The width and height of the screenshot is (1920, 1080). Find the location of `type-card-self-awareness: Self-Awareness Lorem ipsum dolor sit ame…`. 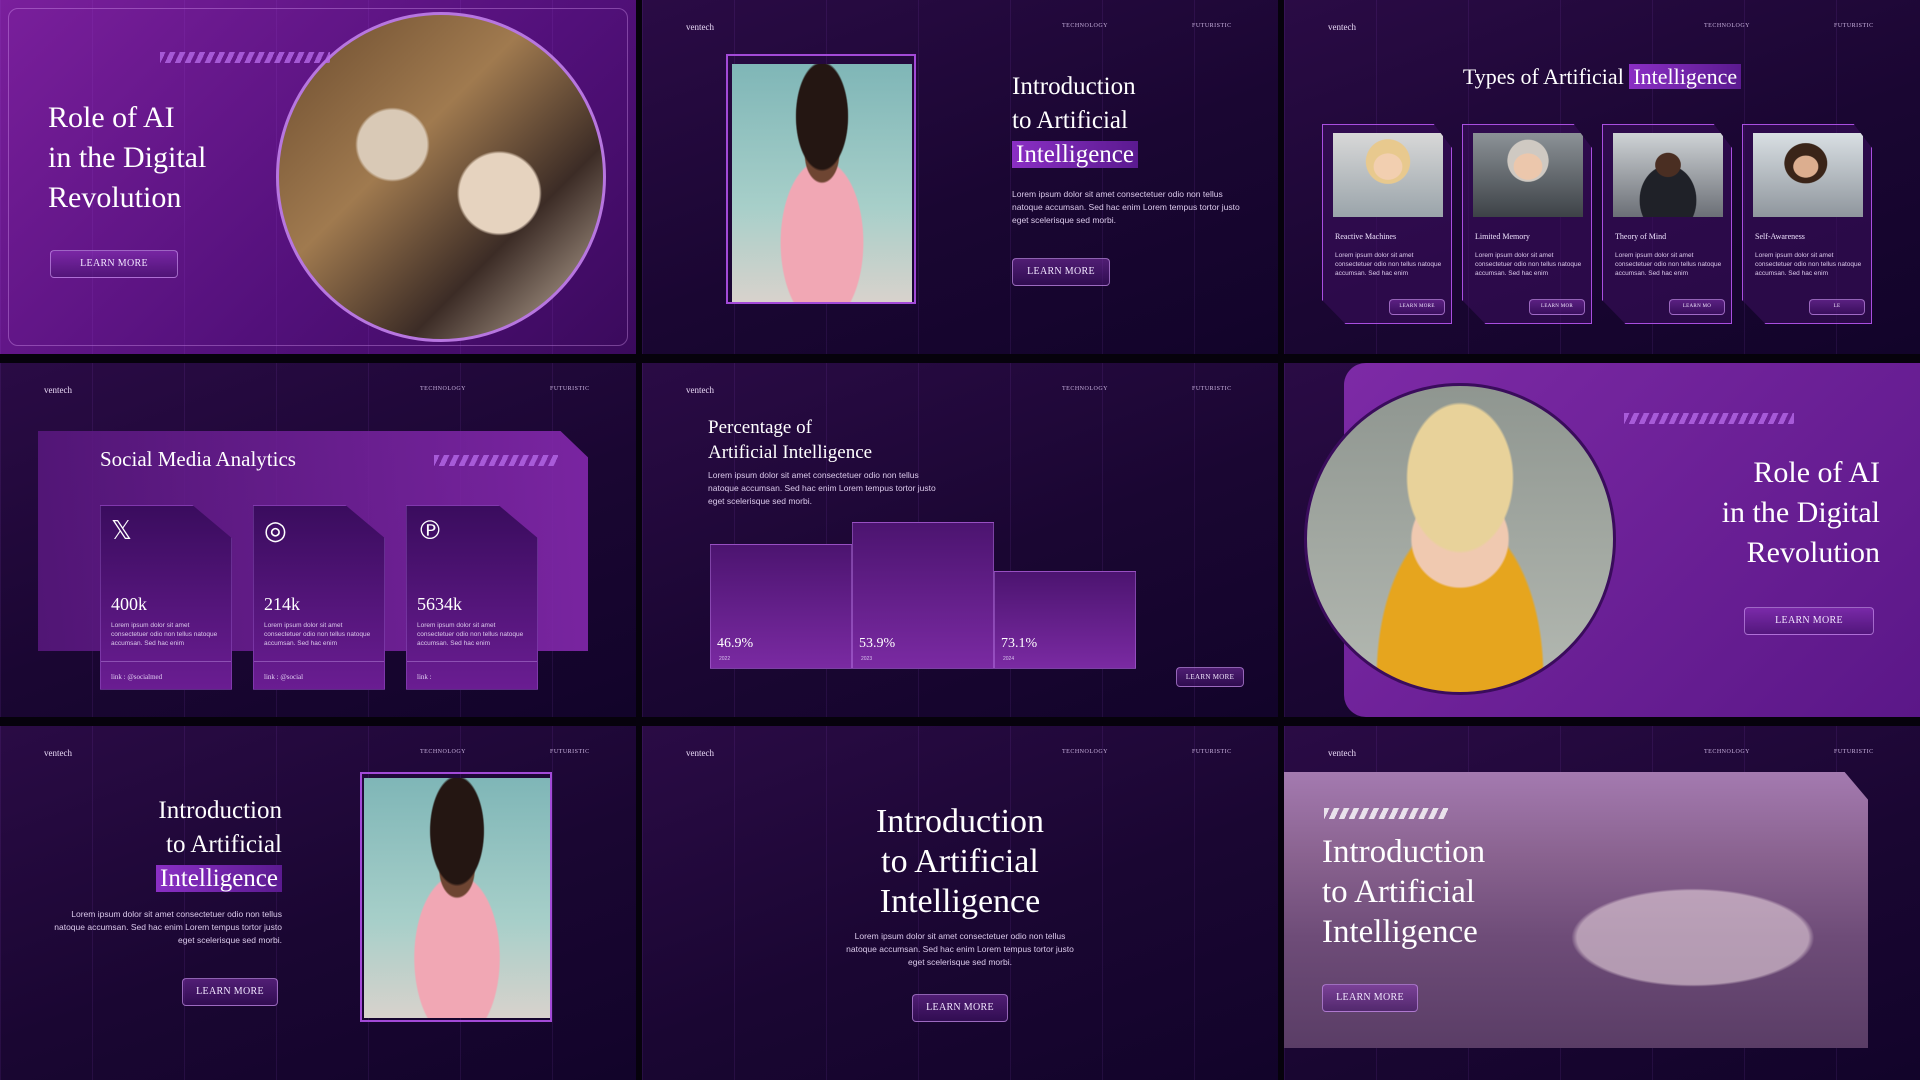

type-card-self-awareness: Self-Awareness Lorem ipsum dolor sit ame… is located at coordinates (1807, 224).